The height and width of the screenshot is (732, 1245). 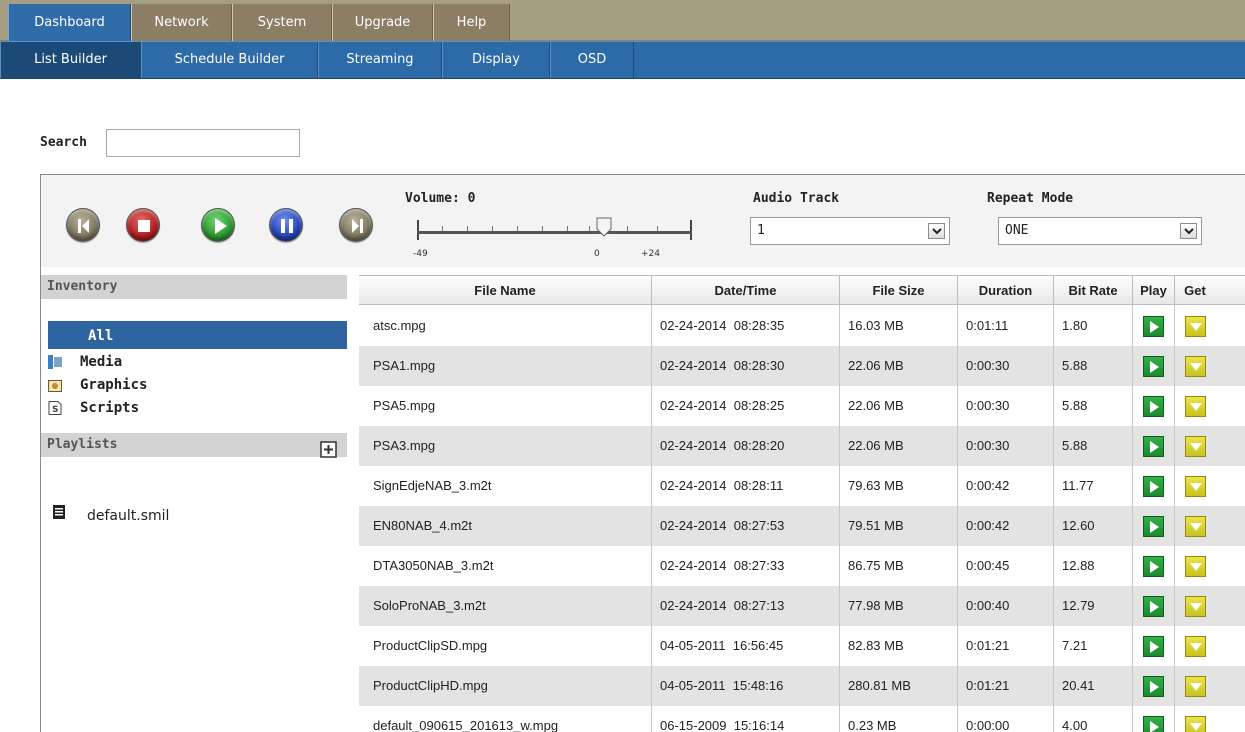 What do you see at coordinates (55, 386) in the screenshot?
I see `graphics-icon` at bounding box center [55, 386].